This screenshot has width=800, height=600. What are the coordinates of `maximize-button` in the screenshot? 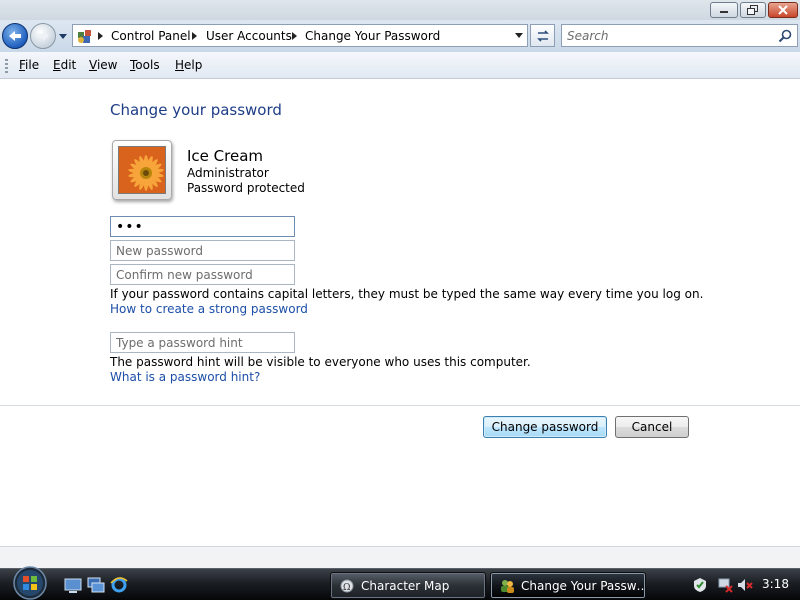 It's located at (753, 10).